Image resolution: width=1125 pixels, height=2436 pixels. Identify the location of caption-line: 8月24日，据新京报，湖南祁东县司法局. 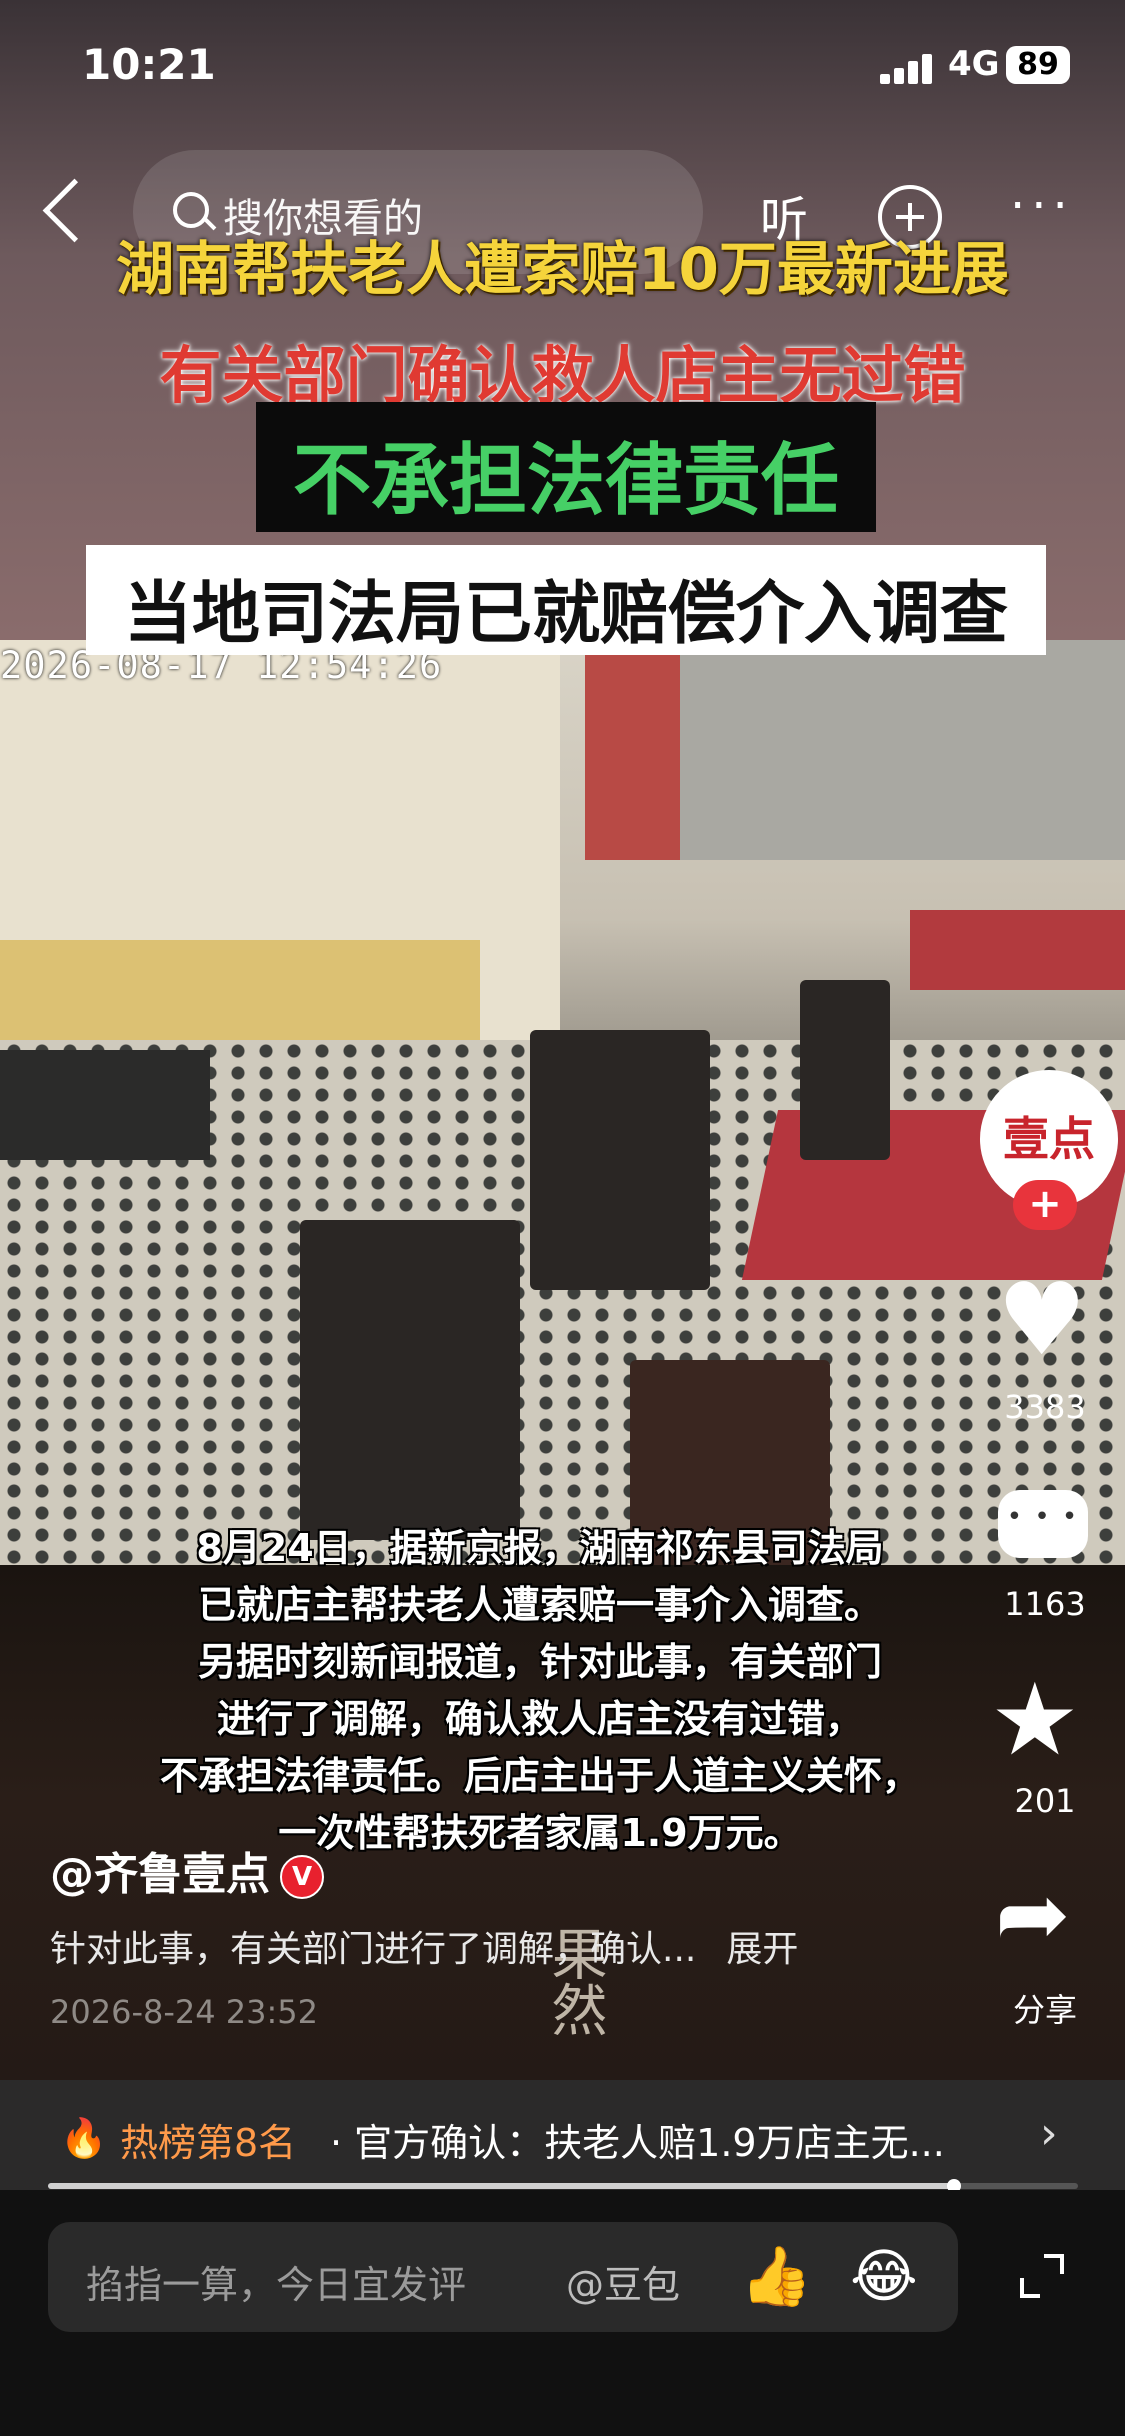
(540, 1548).